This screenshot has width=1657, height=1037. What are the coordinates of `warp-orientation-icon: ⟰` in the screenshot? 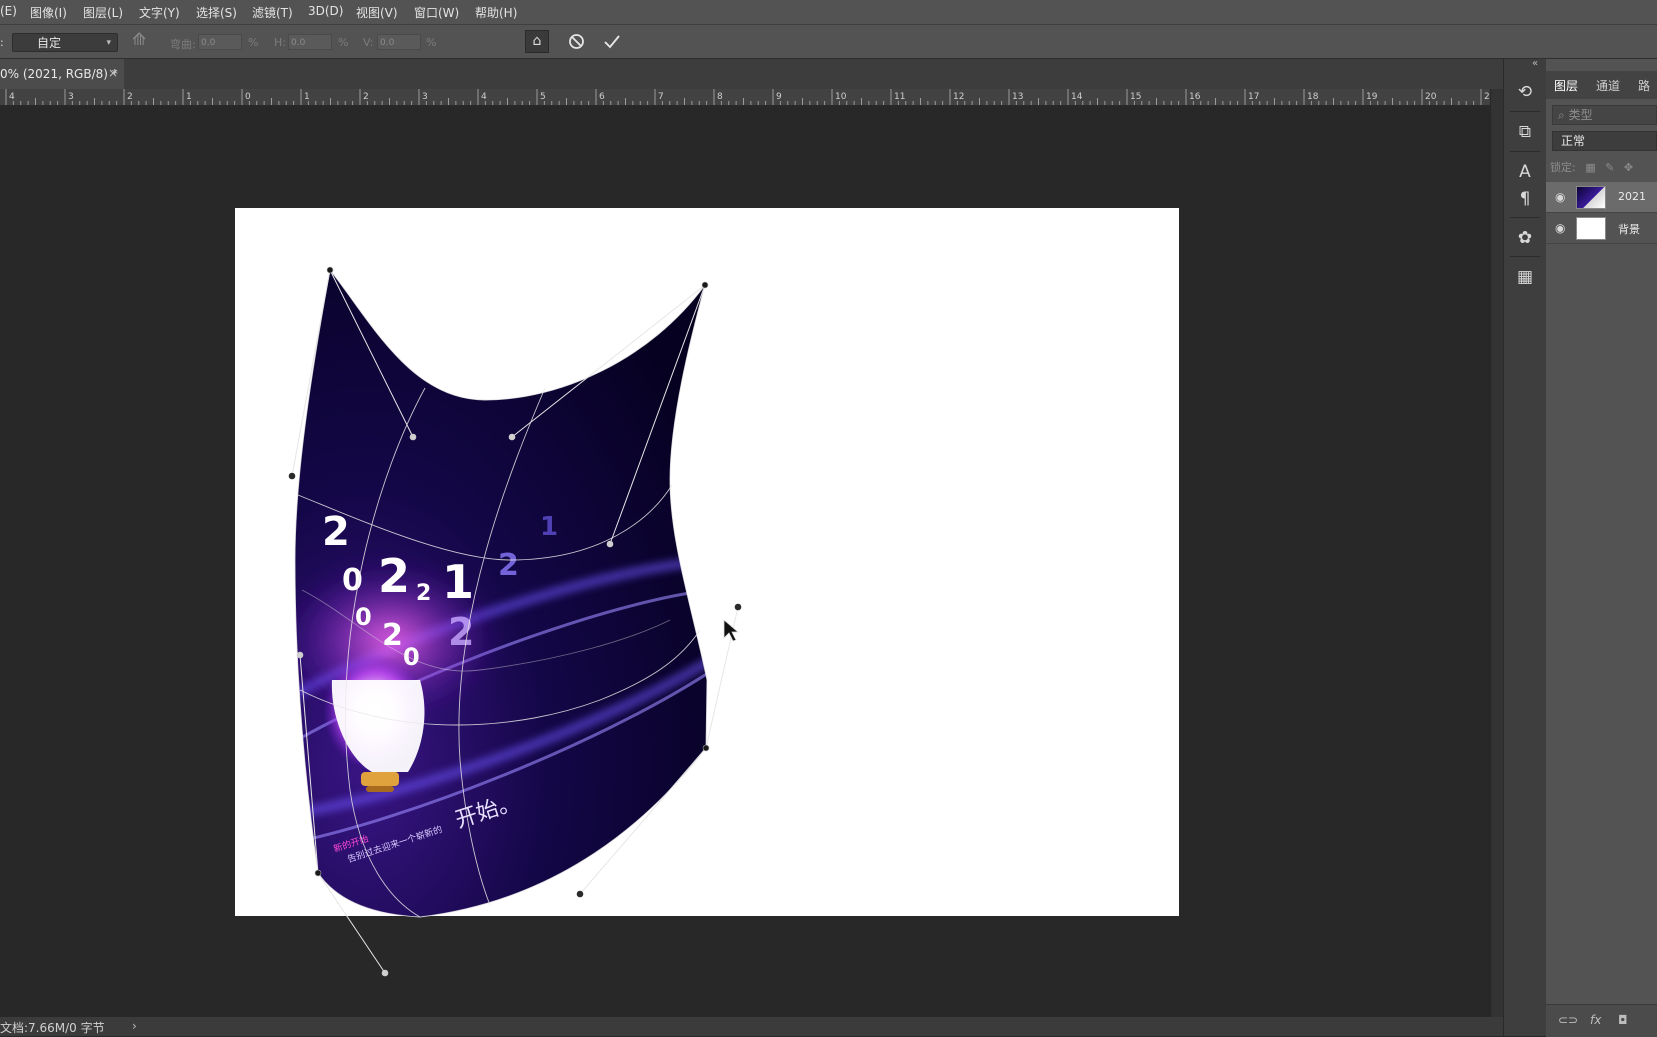 It's located at (139, 40).